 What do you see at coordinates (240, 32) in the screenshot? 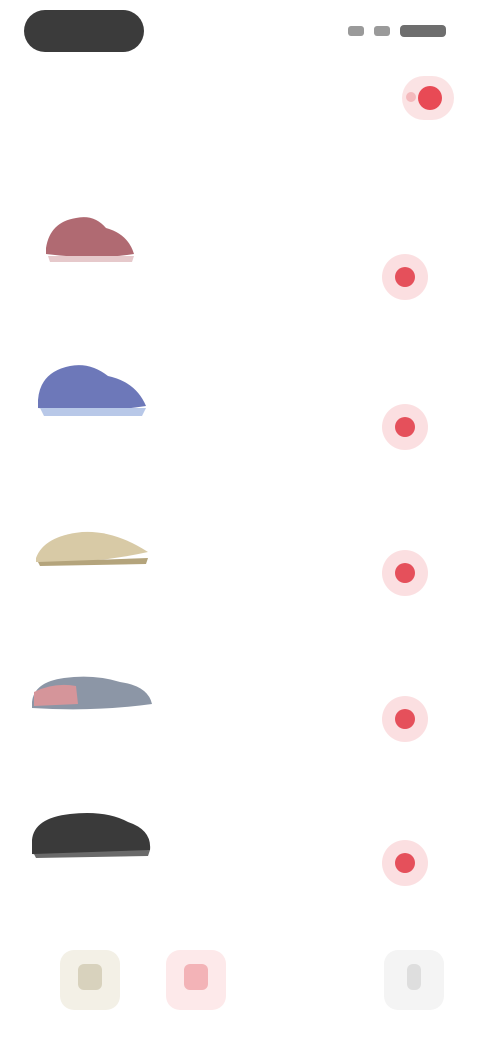
I see `status-bar` at bounding box center [240, 32].